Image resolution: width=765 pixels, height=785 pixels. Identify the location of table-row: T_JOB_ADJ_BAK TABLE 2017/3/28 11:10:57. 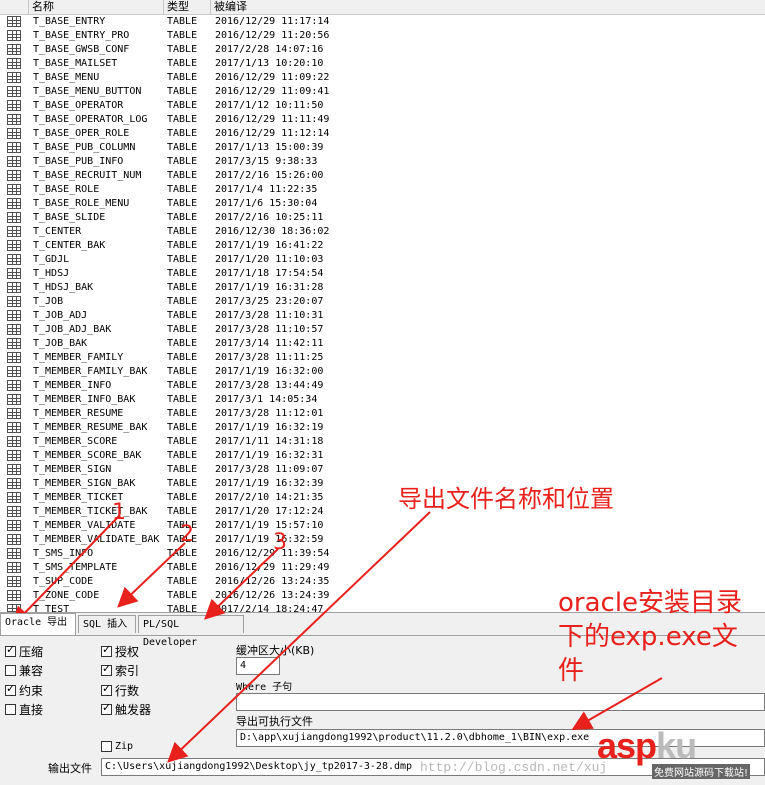
(382, 330).